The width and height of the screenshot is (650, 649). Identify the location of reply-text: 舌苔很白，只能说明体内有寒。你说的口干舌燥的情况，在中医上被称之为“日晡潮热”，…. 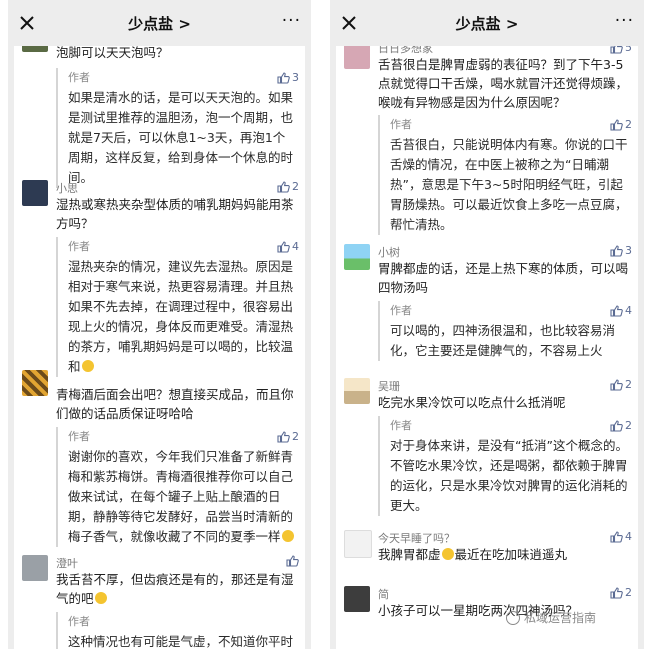
(509, 184).